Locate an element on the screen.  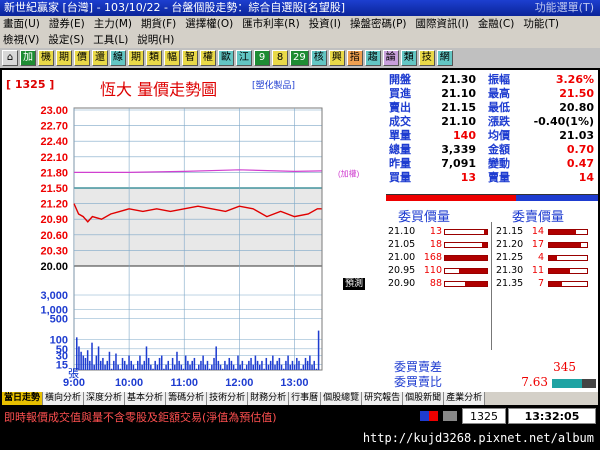
quote-value: 3,339 is located at coordinates (458, 149).